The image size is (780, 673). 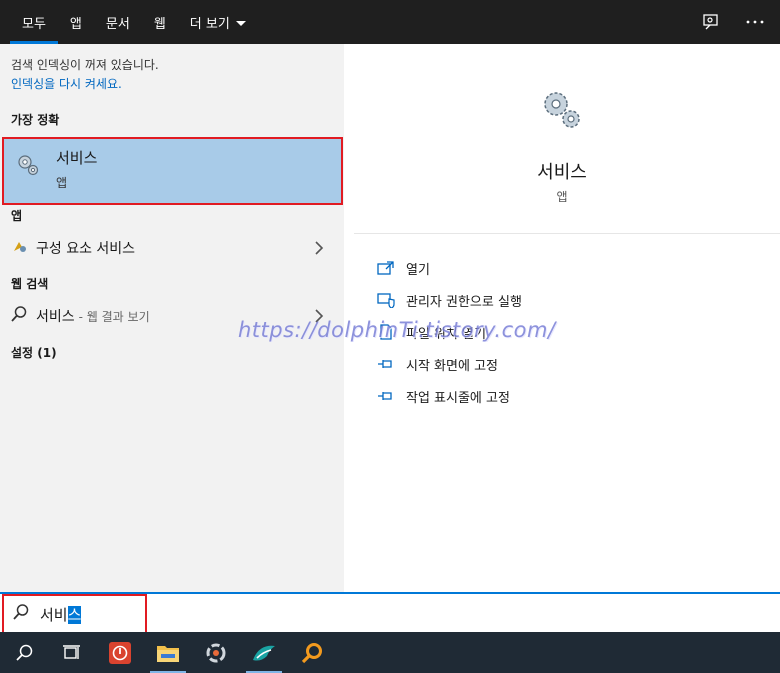 What do you see at coordinates (168, 652) in the screenshot?
I see `file-explorer-icon` at bounding box center [168, 652].